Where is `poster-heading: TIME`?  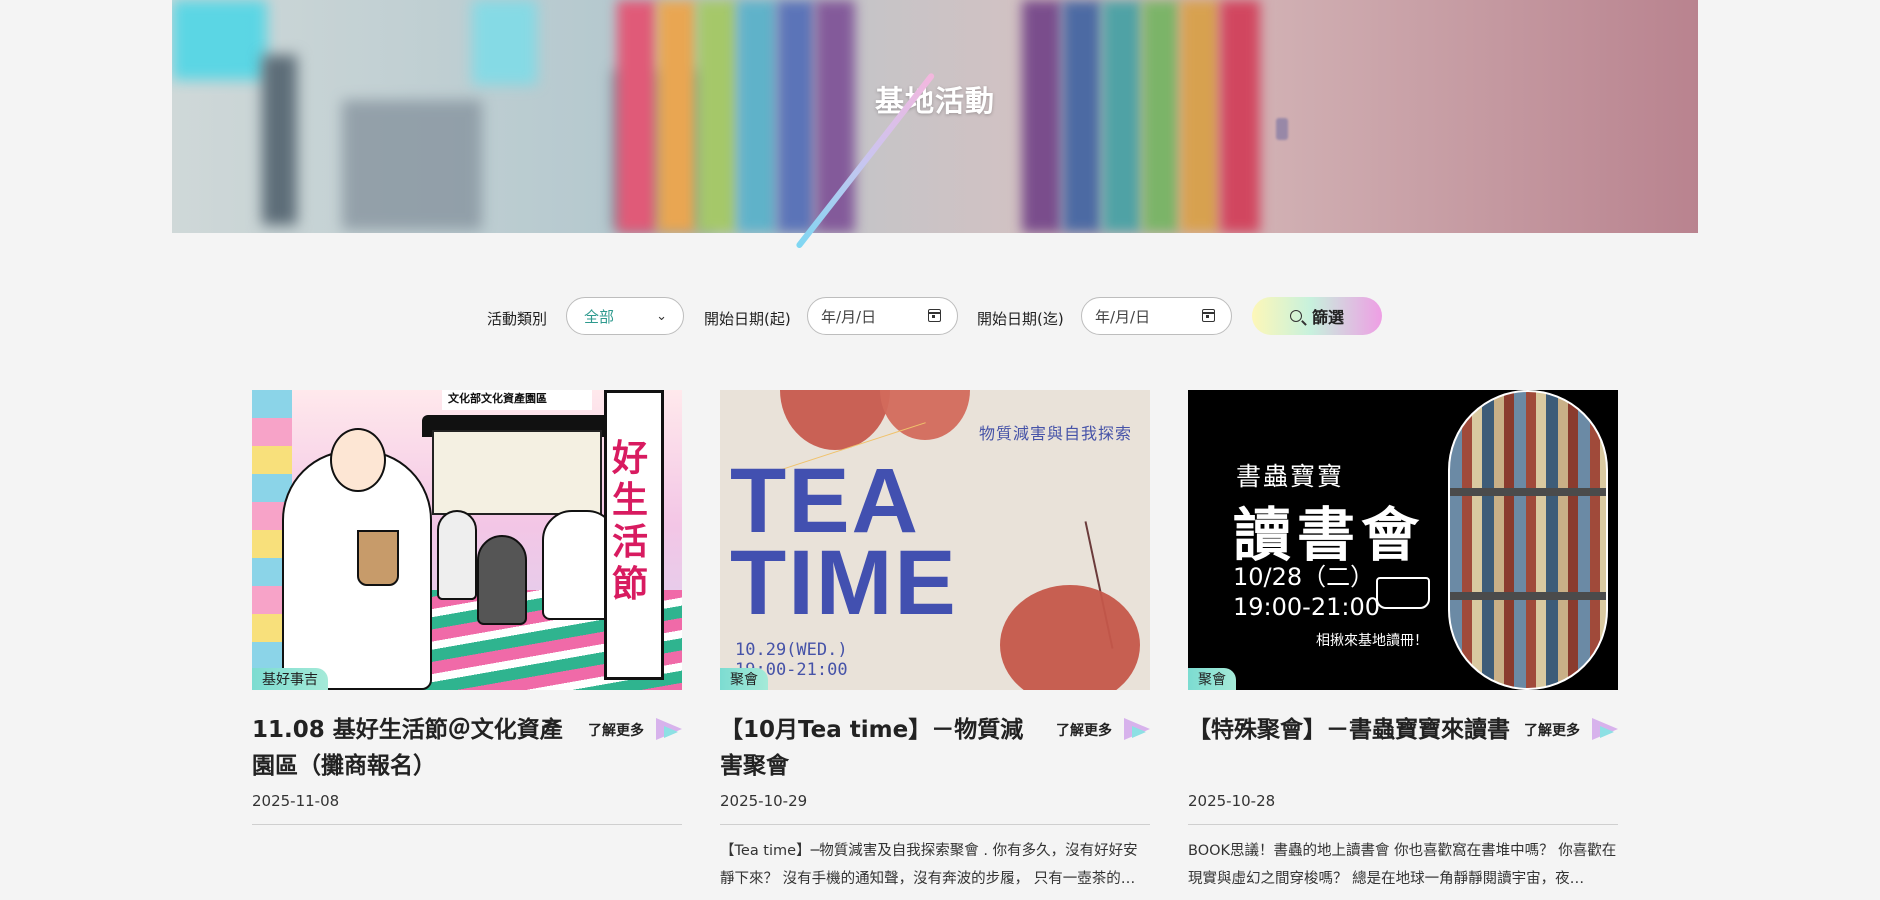 poster-heading: TIME is located at coordinates (844, 583).